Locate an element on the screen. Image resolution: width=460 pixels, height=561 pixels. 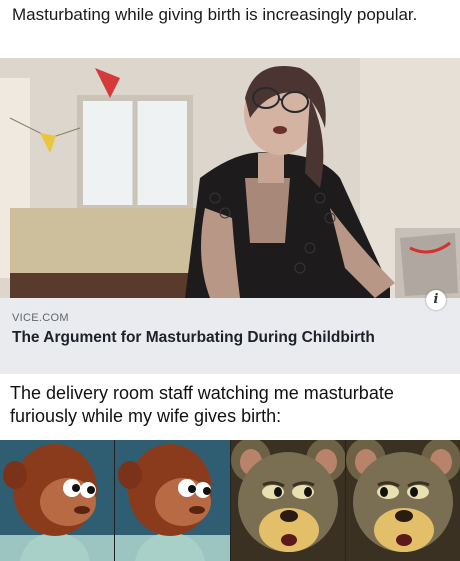
article-source: VICE.COM is located at coordinates (40, 318).